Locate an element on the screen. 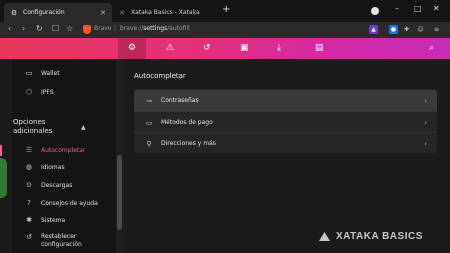 This screenshot has height=253, width=450. reload-icon: ↻ is located at coordinates (39, 28).